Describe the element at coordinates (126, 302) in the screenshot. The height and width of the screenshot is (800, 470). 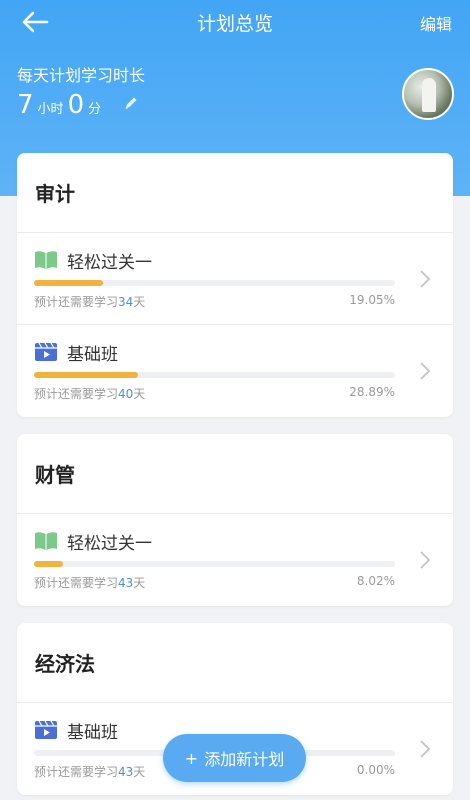
I see `days-remaining: 34` at that location.